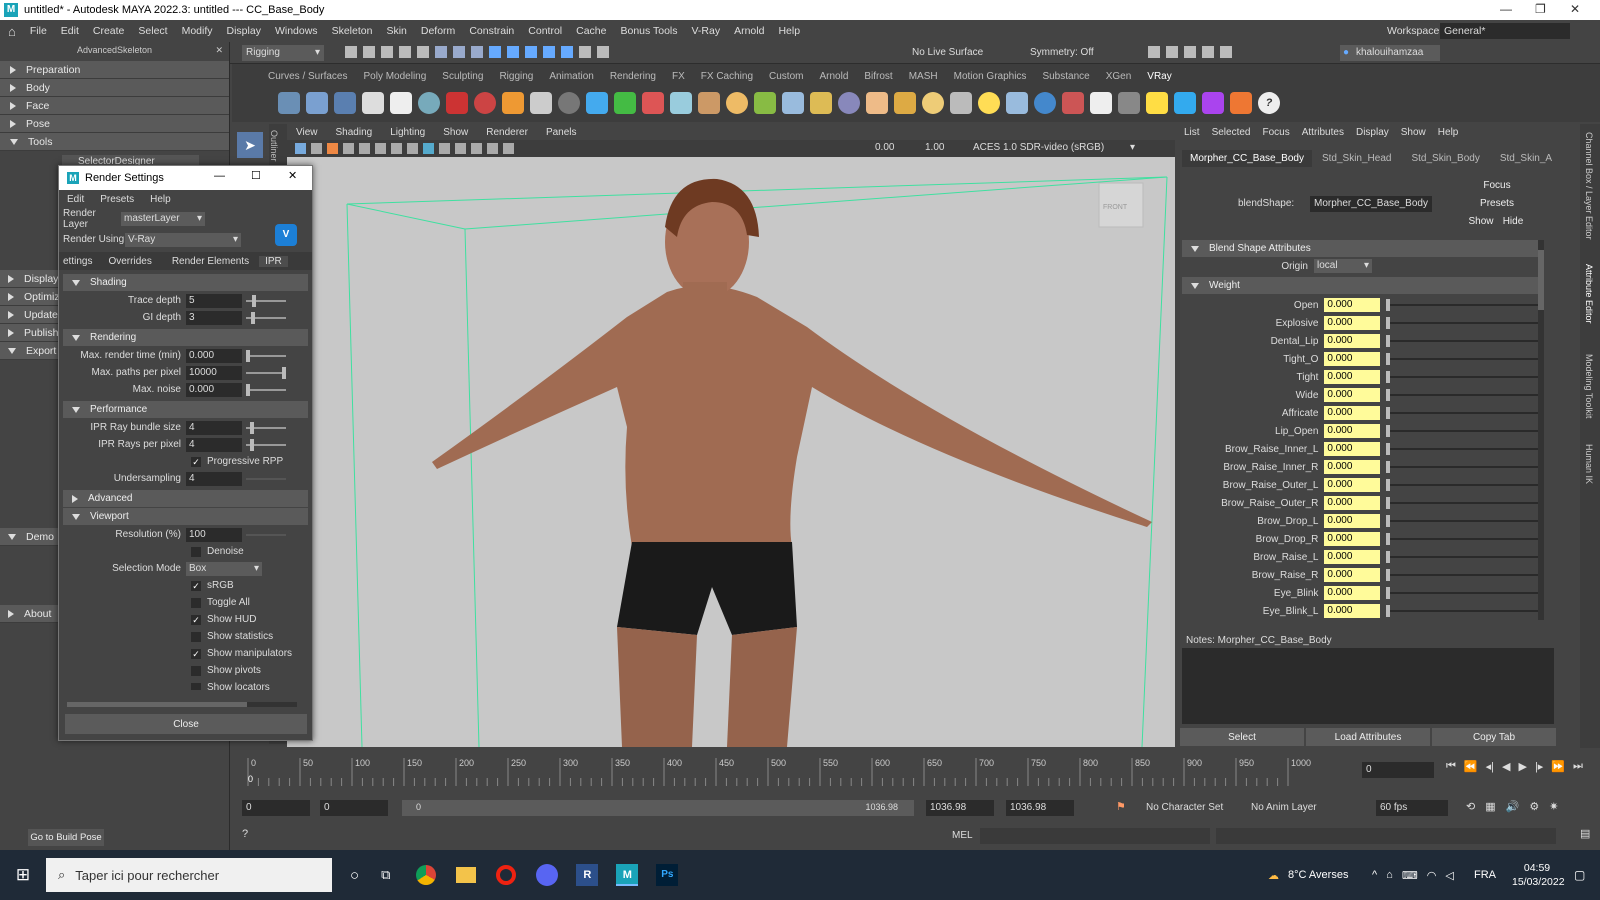 This screenshot has height=900, width=1600. What do you see at coordinates (881, 807) in the screenshot?
I see `range-handle-end: 1036.98` at bounding box center [881, 807].